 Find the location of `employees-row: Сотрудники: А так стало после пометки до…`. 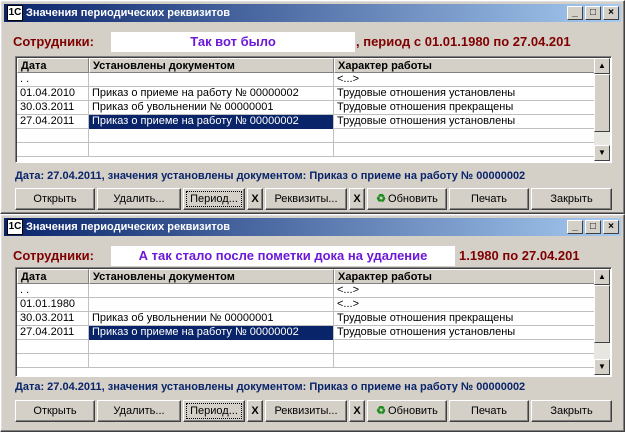

employees-row: Сотрудники: А так стало после пометки до… is located at coordinates (312, 256).